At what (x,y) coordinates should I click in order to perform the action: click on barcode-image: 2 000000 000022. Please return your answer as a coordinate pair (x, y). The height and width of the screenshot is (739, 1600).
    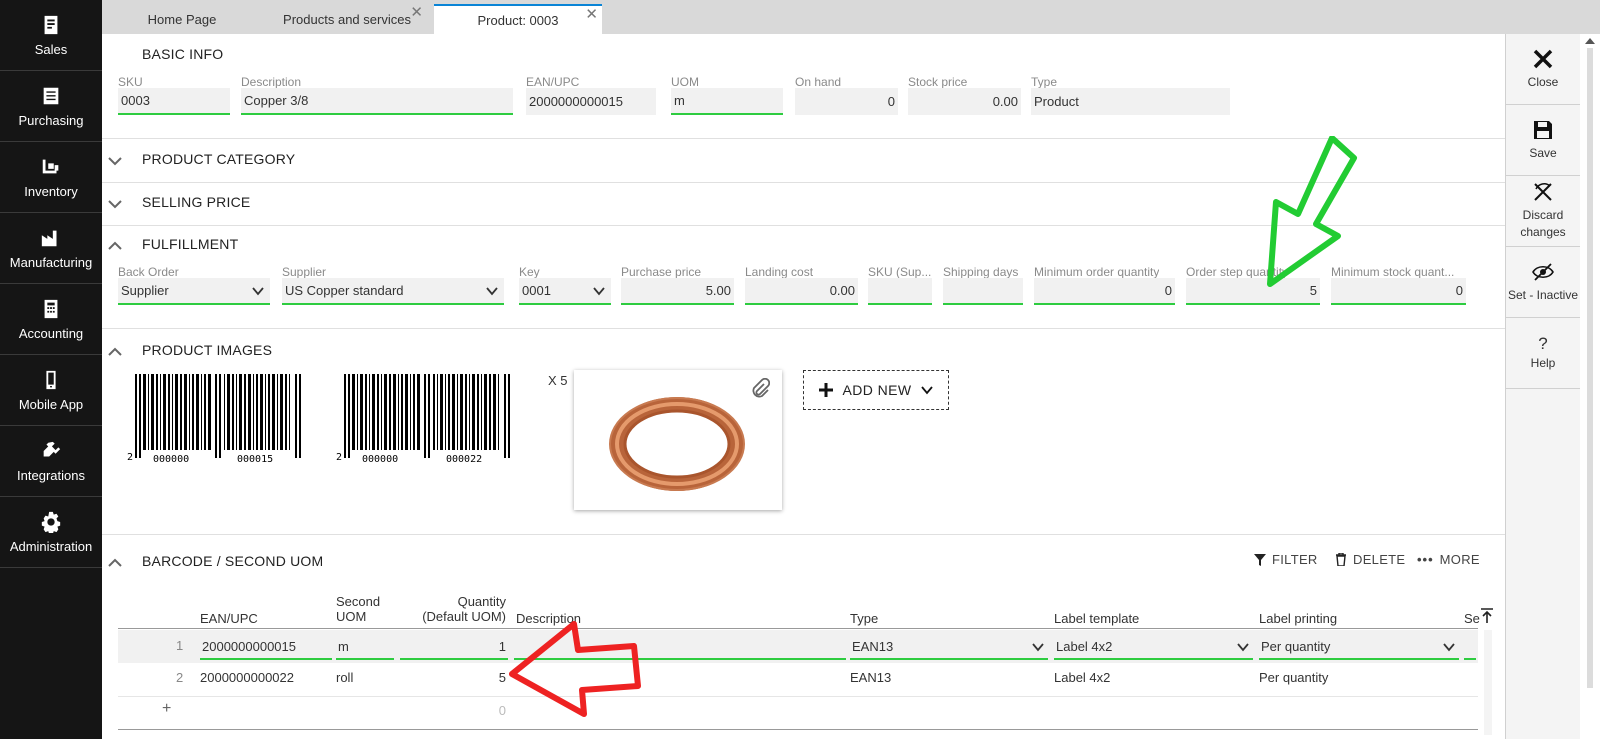
    Looking at the image, I should click on (429, 419).